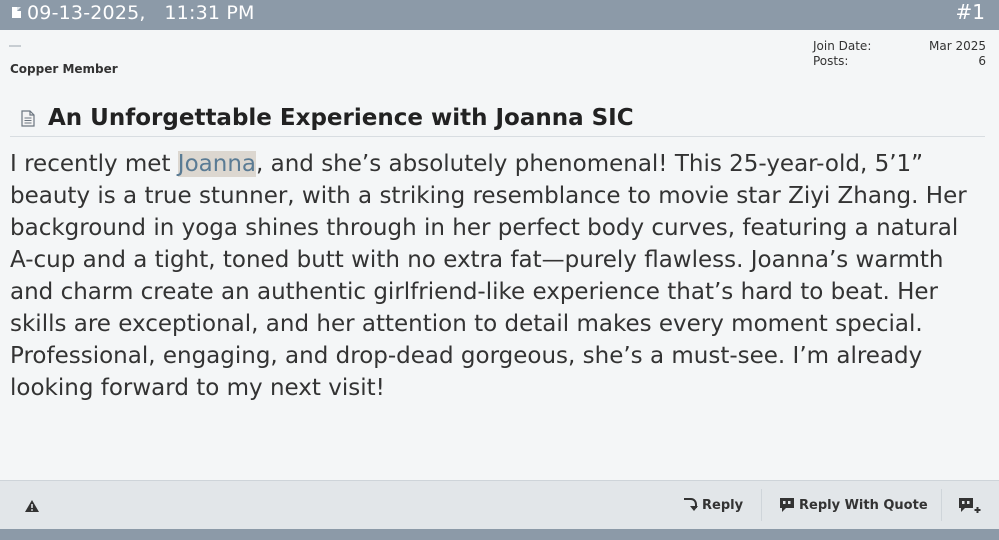  I want to click on highlighted-search-term: Joanna, so click(216, 164).